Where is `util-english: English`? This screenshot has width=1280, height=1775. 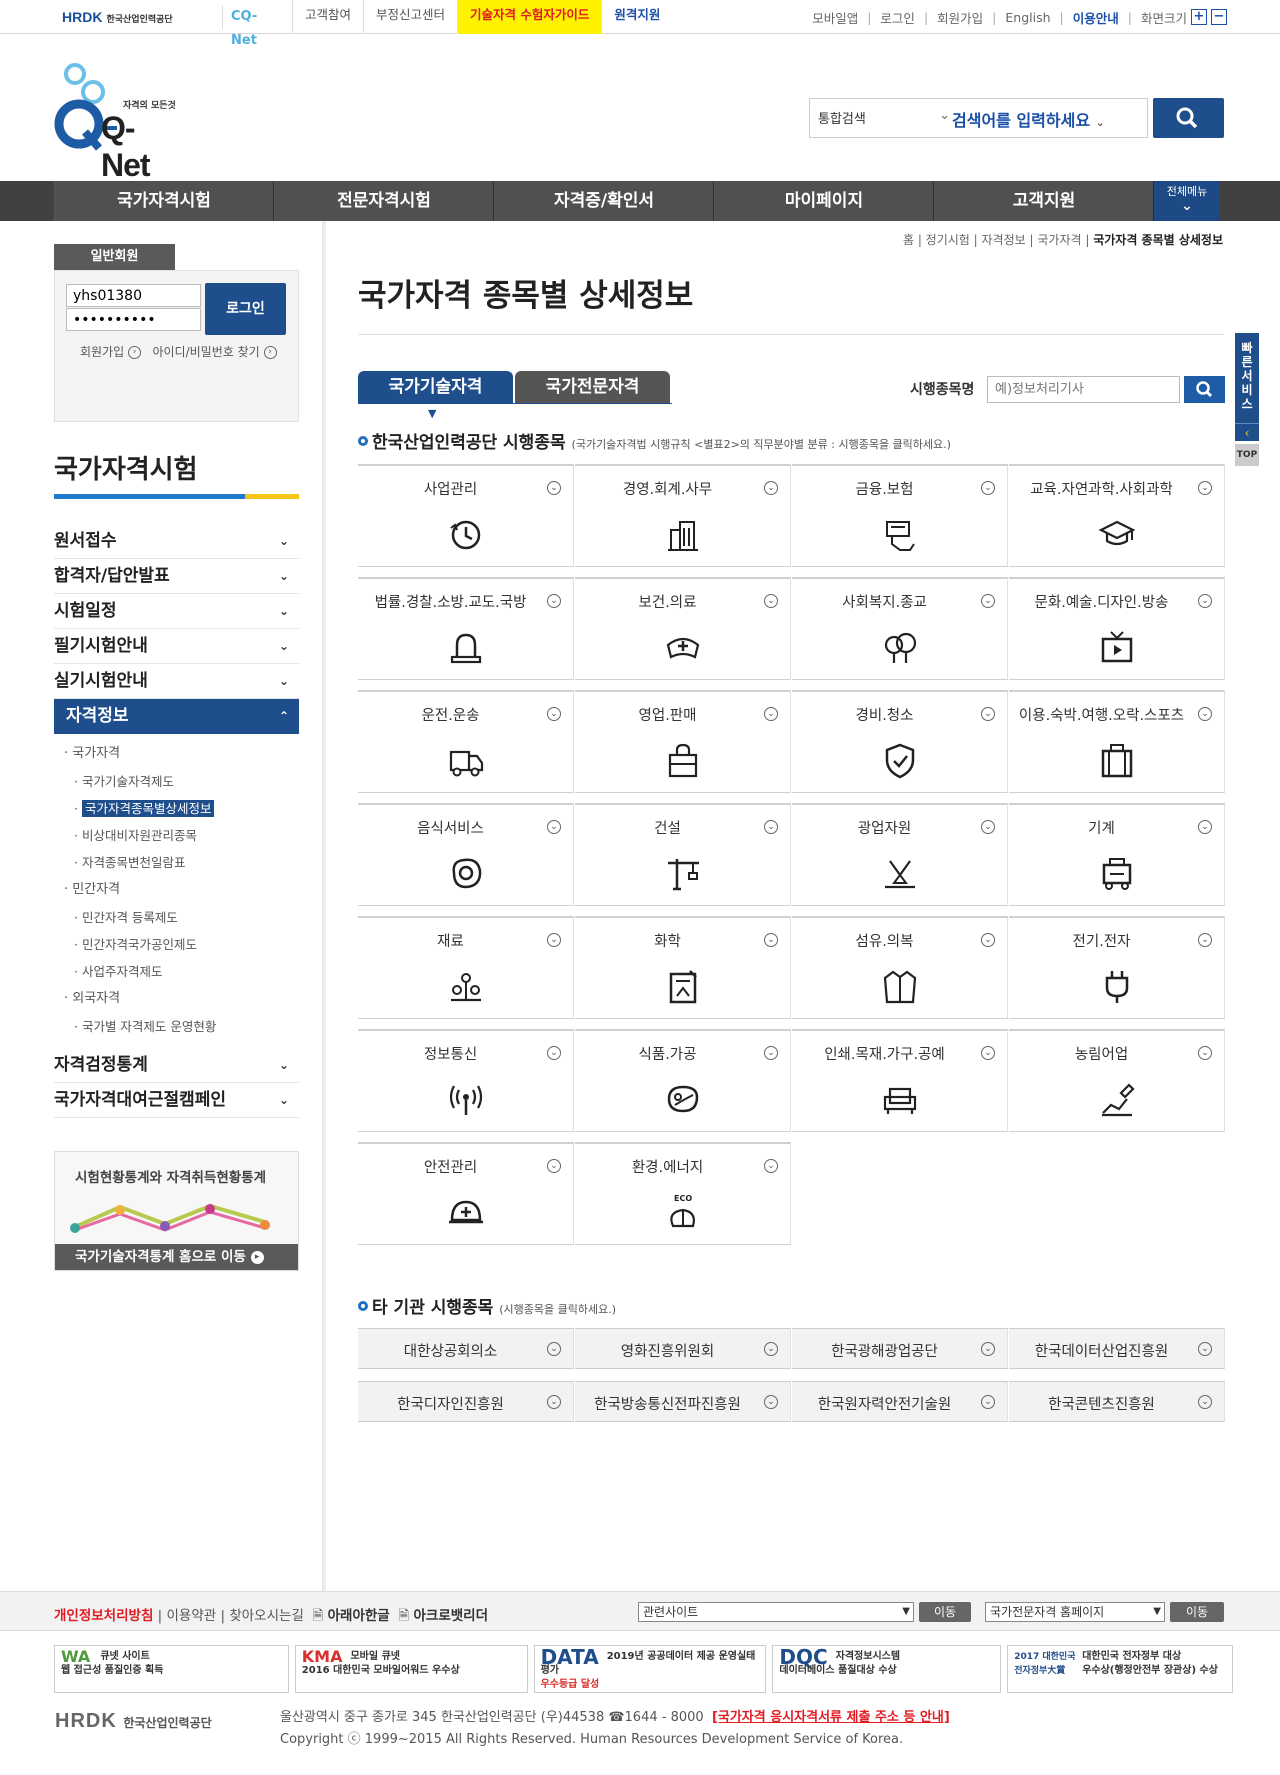 util-english: English is located at coordinates (1027, 17).